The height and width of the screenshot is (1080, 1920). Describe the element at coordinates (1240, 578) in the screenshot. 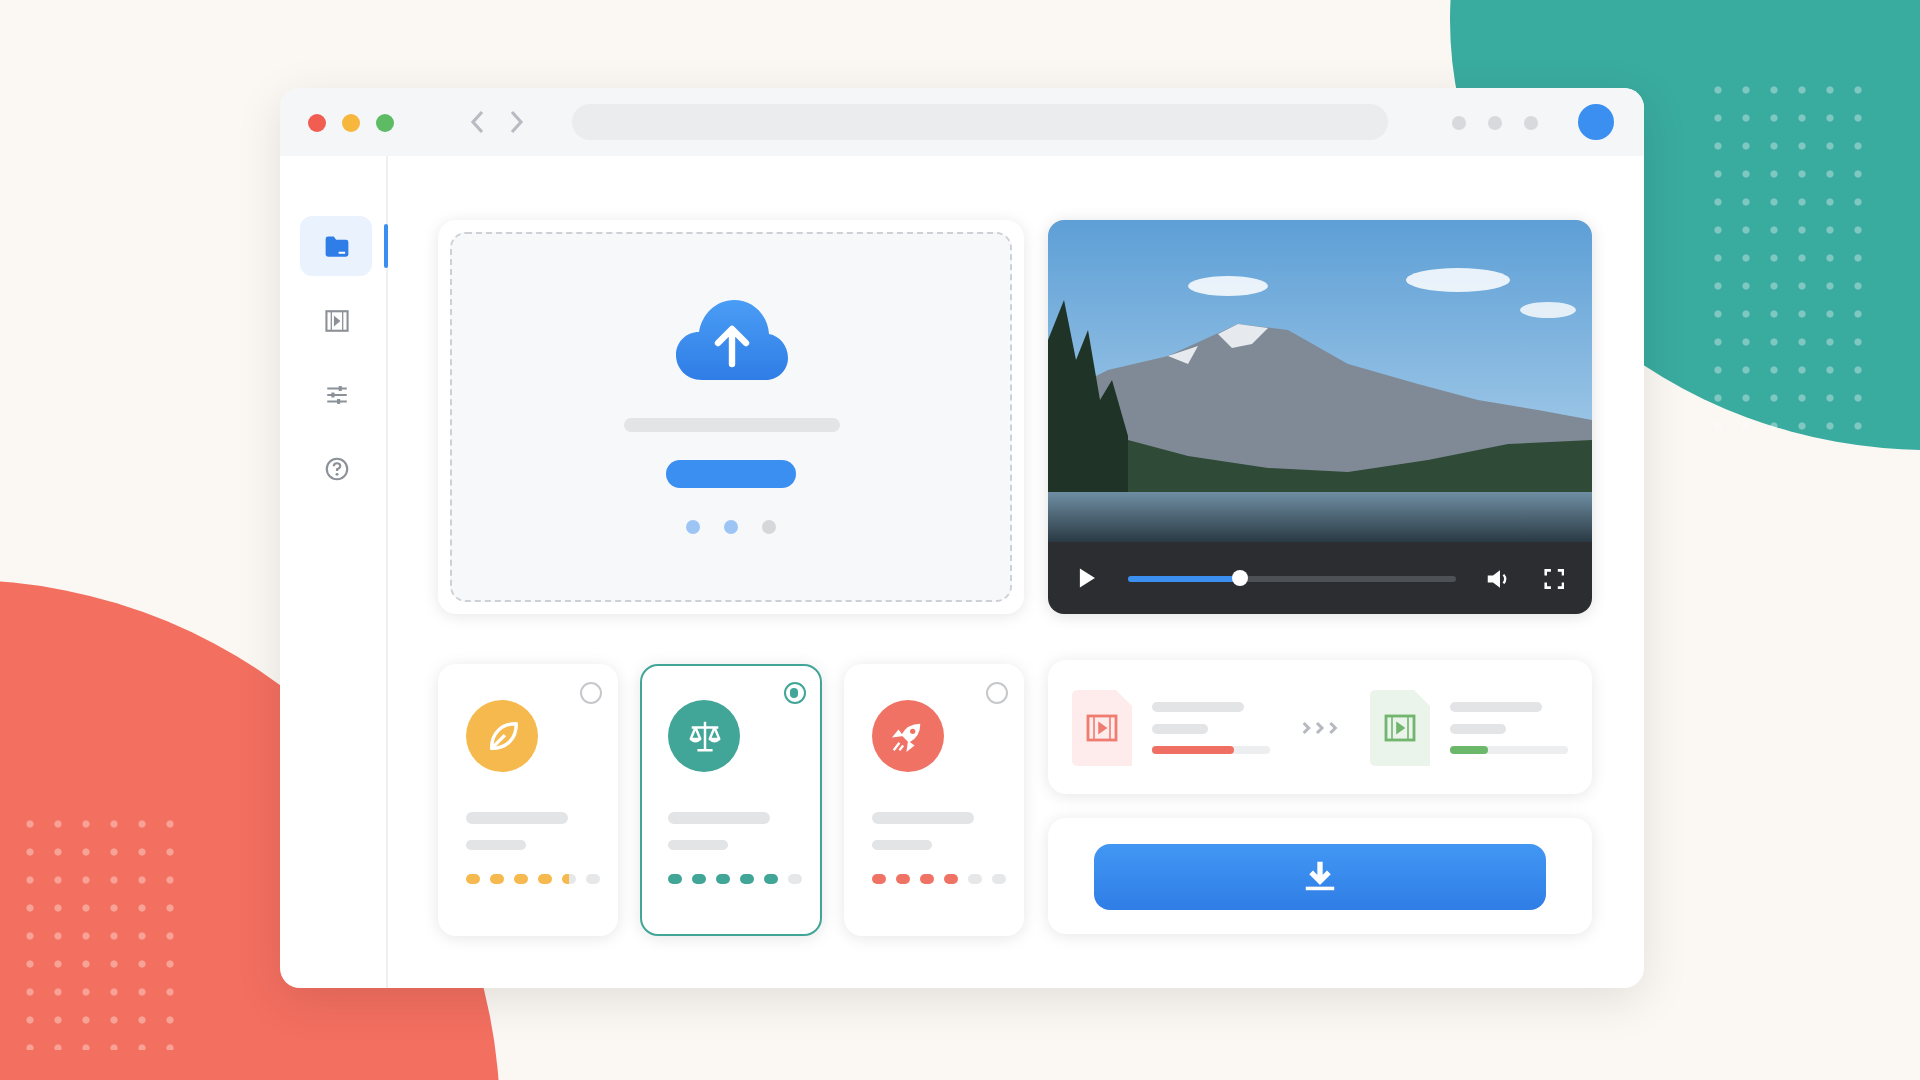

I see `seek-thumb` at that location.